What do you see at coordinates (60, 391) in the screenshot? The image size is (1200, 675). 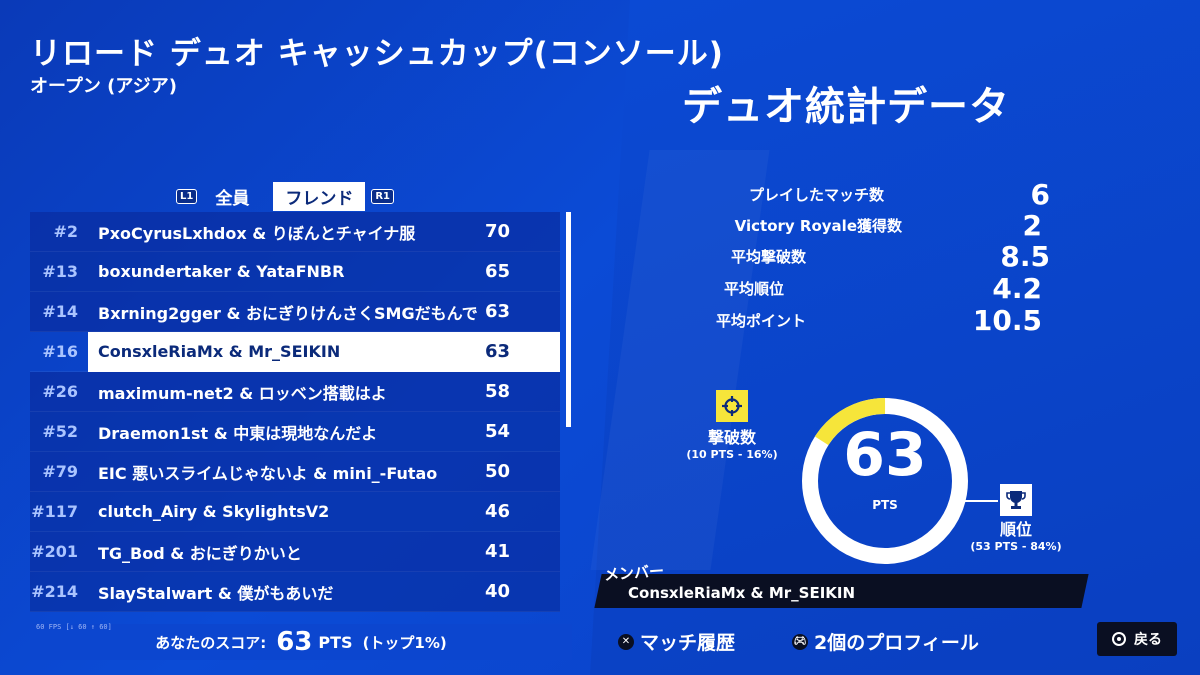 I see `row-rank: #26` at bounding box center [60, 391].